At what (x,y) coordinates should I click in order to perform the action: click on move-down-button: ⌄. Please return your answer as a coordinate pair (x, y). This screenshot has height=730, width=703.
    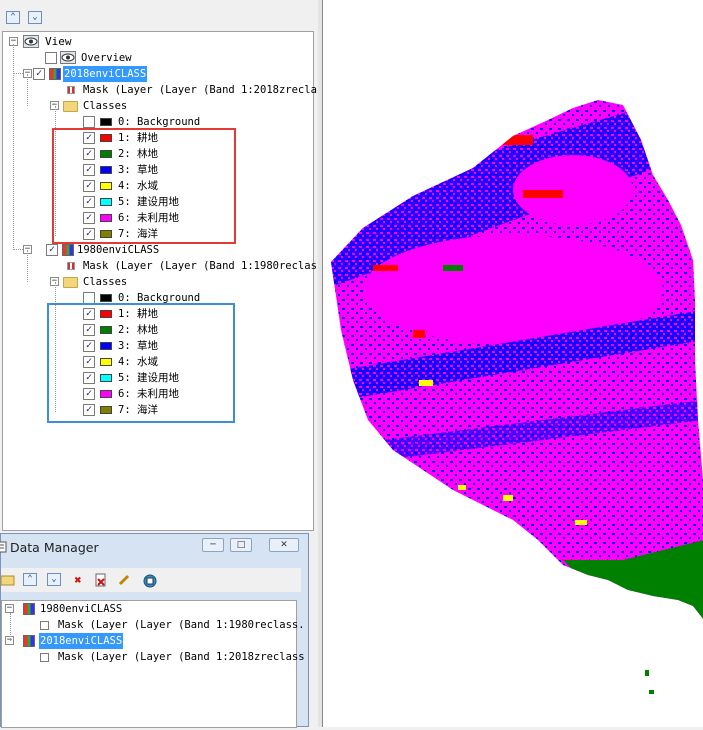
    Looking at the image, I should click on (54, 579).